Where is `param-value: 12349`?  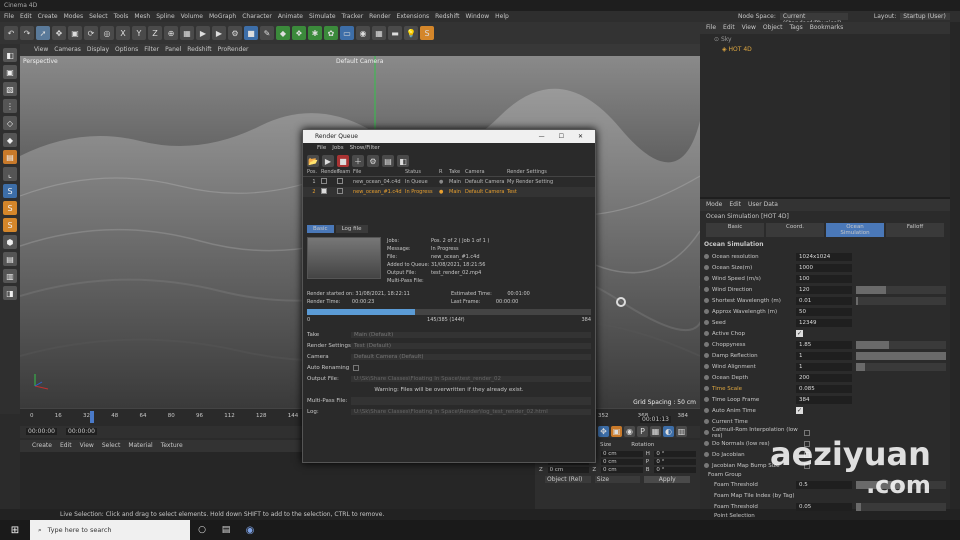 param-value: 12349 is located at coordinates (824, 322).